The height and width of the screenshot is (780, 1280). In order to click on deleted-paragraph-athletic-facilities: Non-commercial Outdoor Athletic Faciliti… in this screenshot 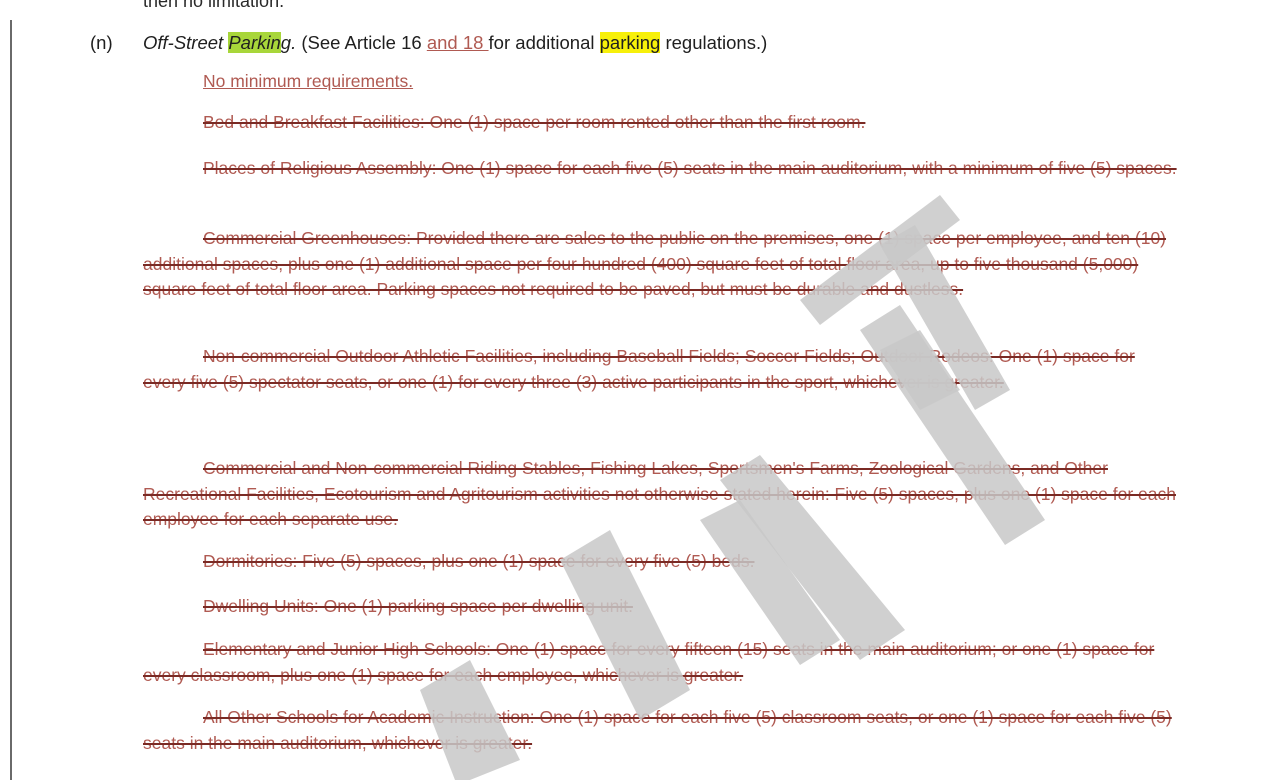, I will do `click(639, 369)`.